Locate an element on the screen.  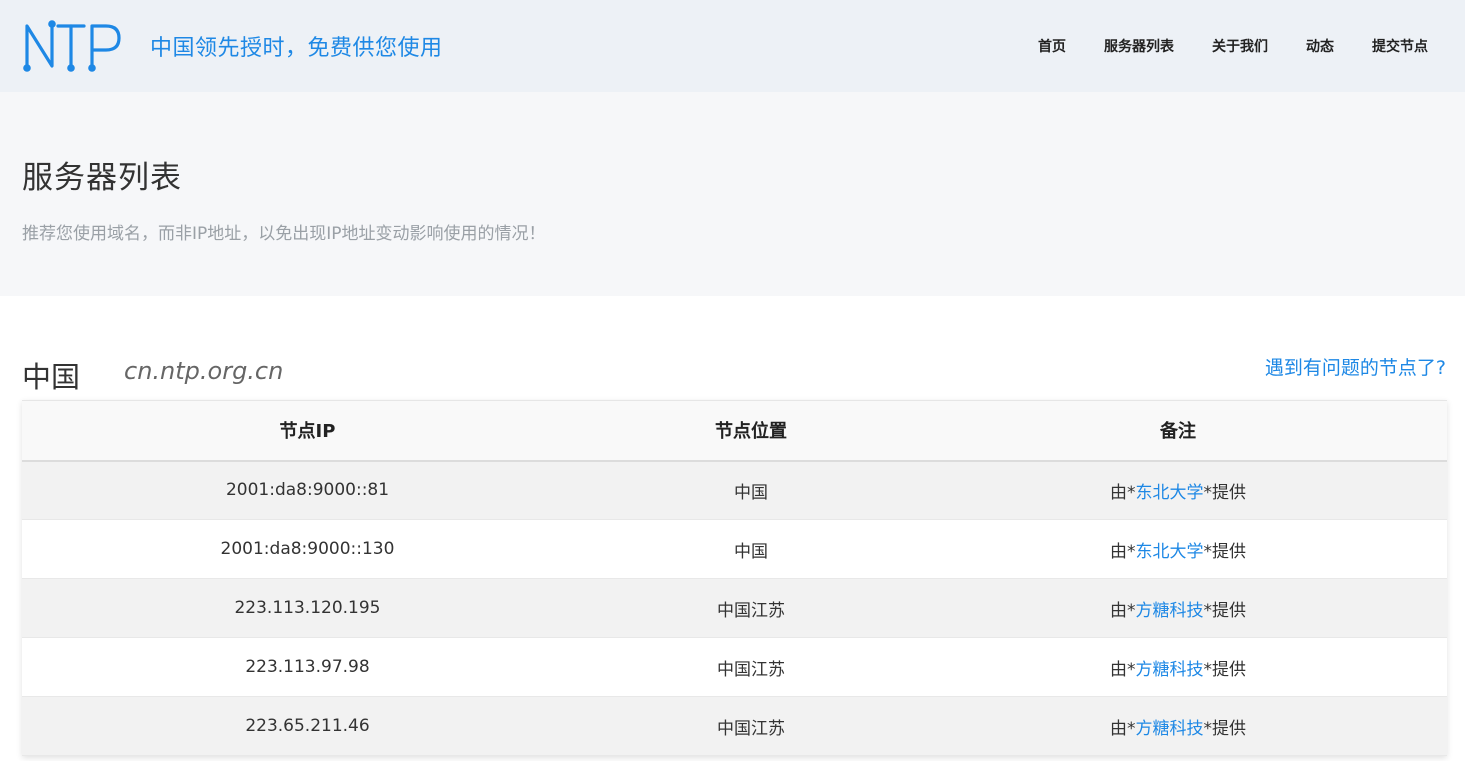
section-header: 中国 cn.ntp.org.cn 遇到有问题的节点了? is located at coordinates (734, 348).